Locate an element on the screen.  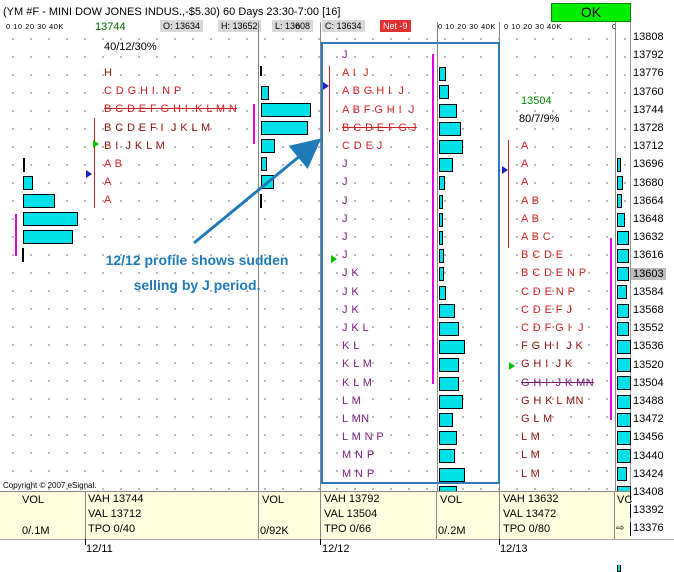
vol-value: 0/.2M is located at coordinates (452, 531).